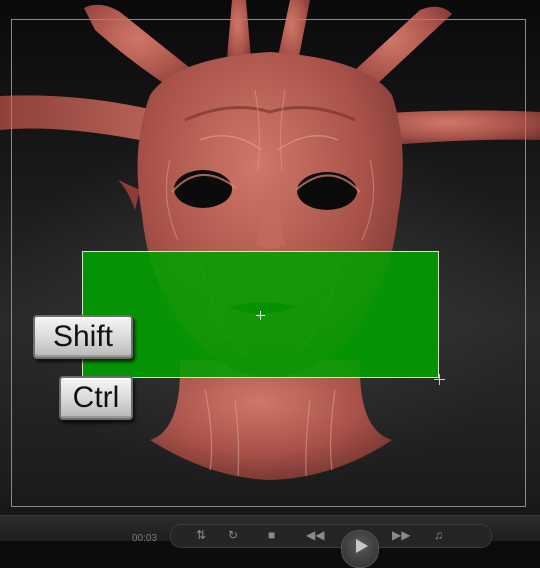 The width and height of the screenshot is (540, 568). Describe the element at coordinates (401, 535) in the screenshot. I see `fast-forward-icon: ▶▶` at that location.